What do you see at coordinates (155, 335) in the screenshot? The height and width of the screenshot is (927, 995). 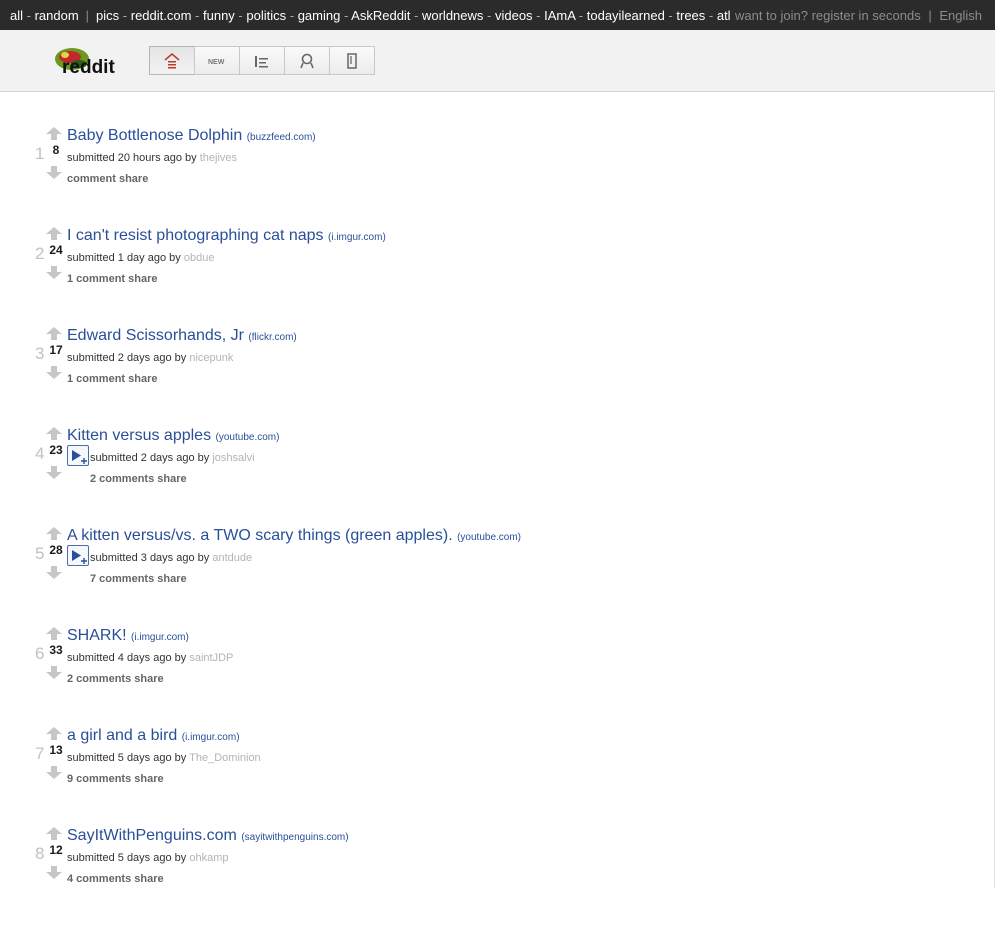 I see `post-title-link: Edward Scissorhands, Jr` at bounding box center [155, 335].